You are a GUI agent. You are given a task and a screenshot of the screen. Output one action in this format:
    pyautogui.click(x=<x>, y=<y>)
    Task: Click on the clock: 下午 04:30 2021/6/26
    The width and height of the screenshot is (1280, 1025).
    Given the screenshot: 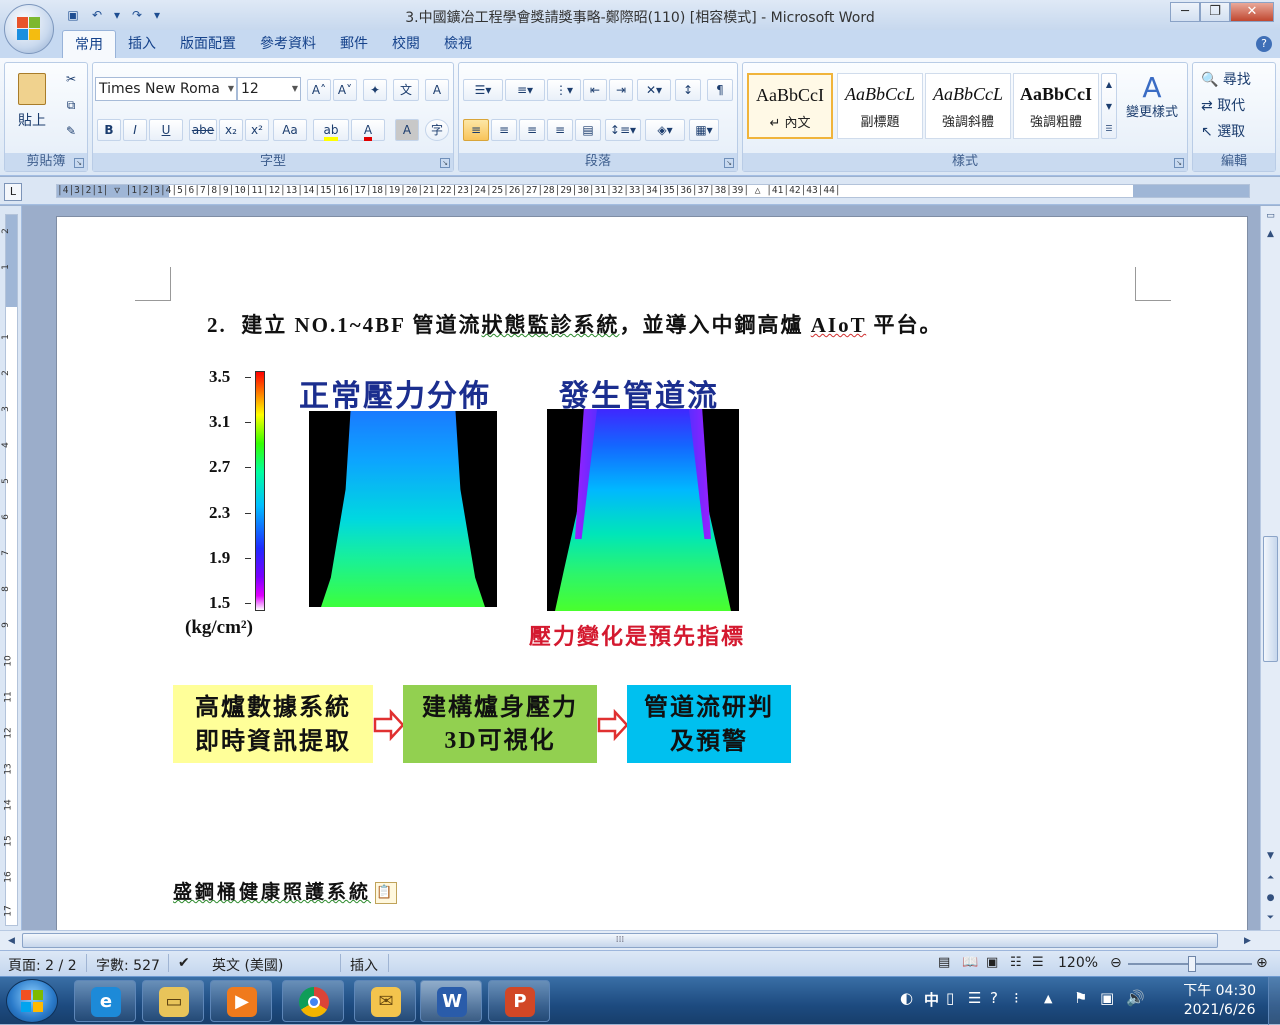 What is the action you would take?
    pyautogui.click(x=1219, y=1001)
    